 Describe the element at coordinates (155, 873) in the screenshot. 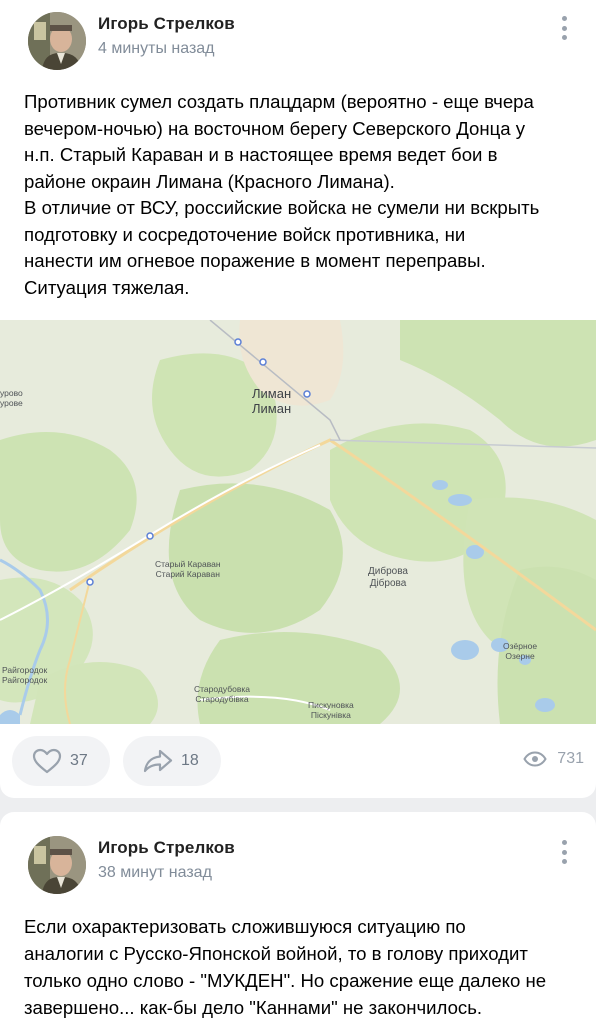

I see `post-time: 38 минут назад` at that location.